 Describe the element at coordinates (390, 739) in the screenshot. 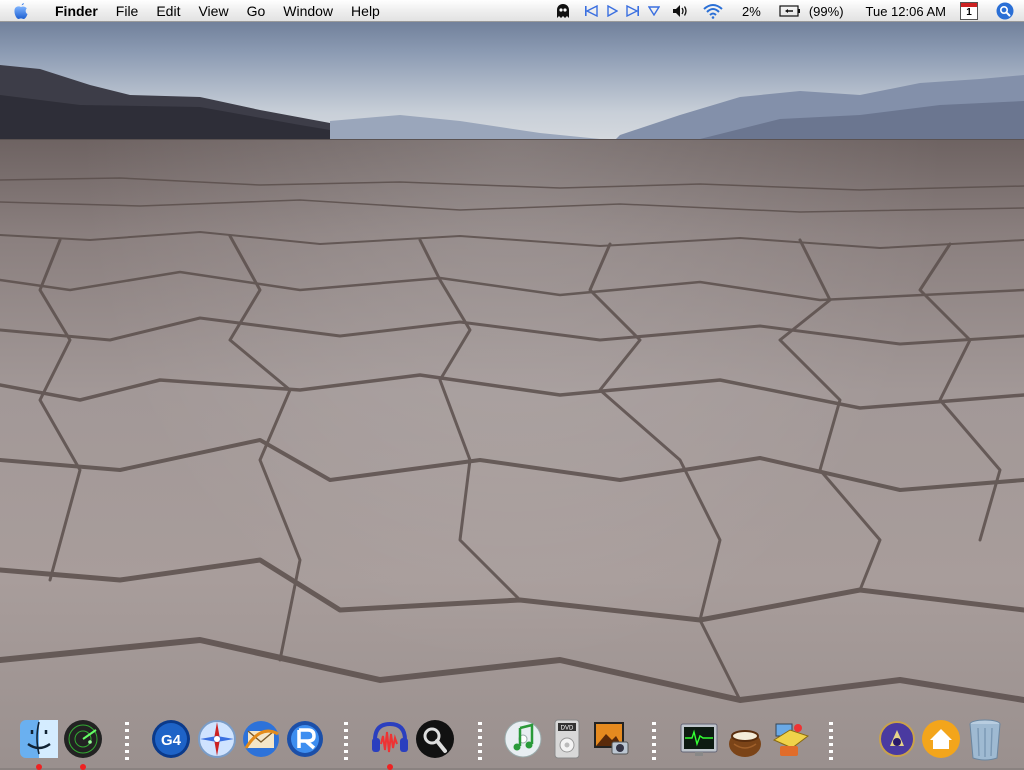

I see `audacity-icon` at that location.